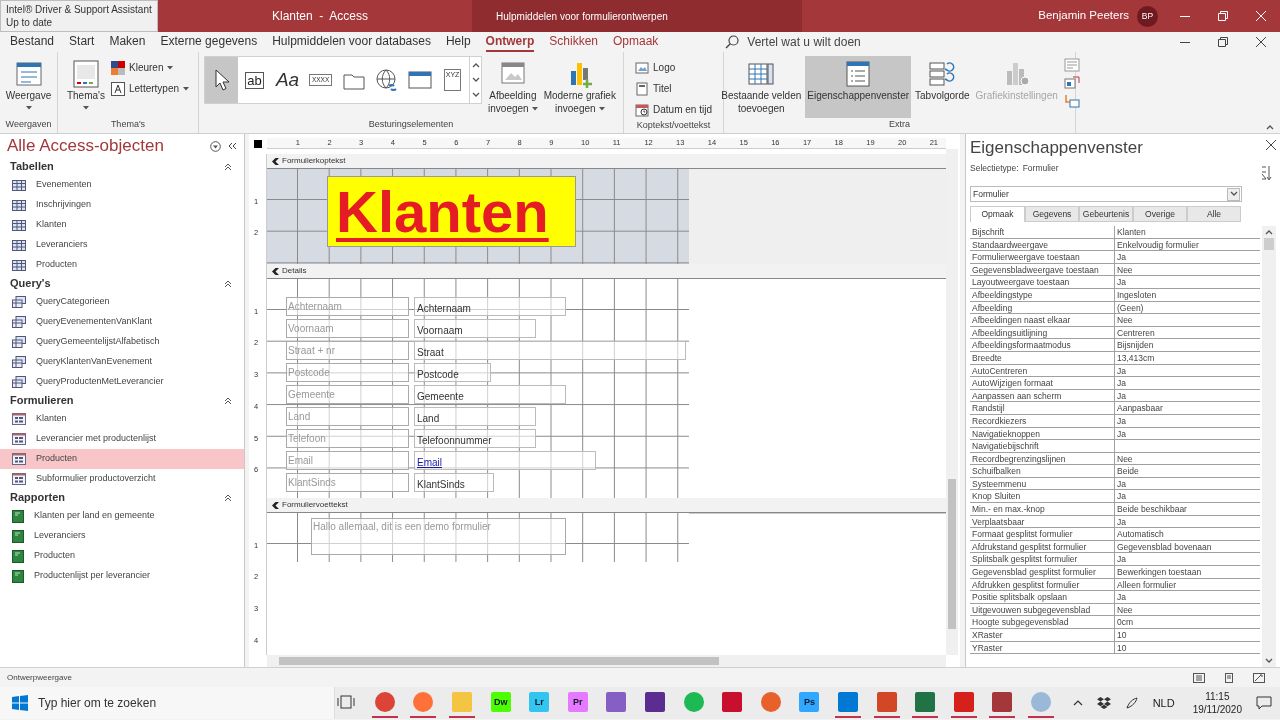  Describe the element at coordinates (1266, 173) in the screenshot. I see `sort-button` at that location.